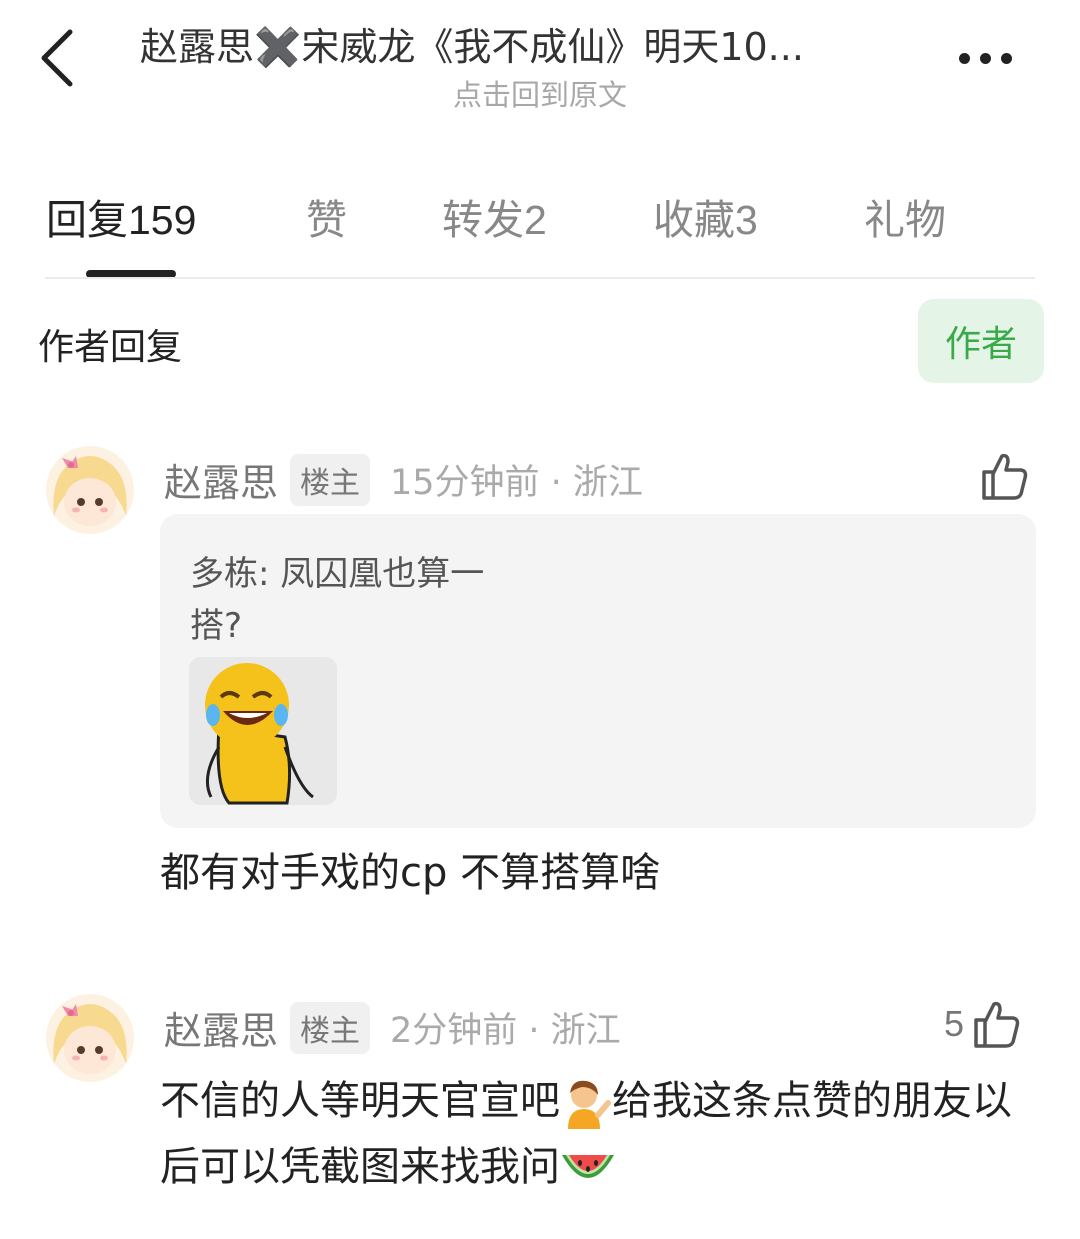 The height and width of the screenshot is (1239, 1080). Describe the element at coordinates (905, 220) in the screenshot. I see `tab-label: 礼物` at that location.